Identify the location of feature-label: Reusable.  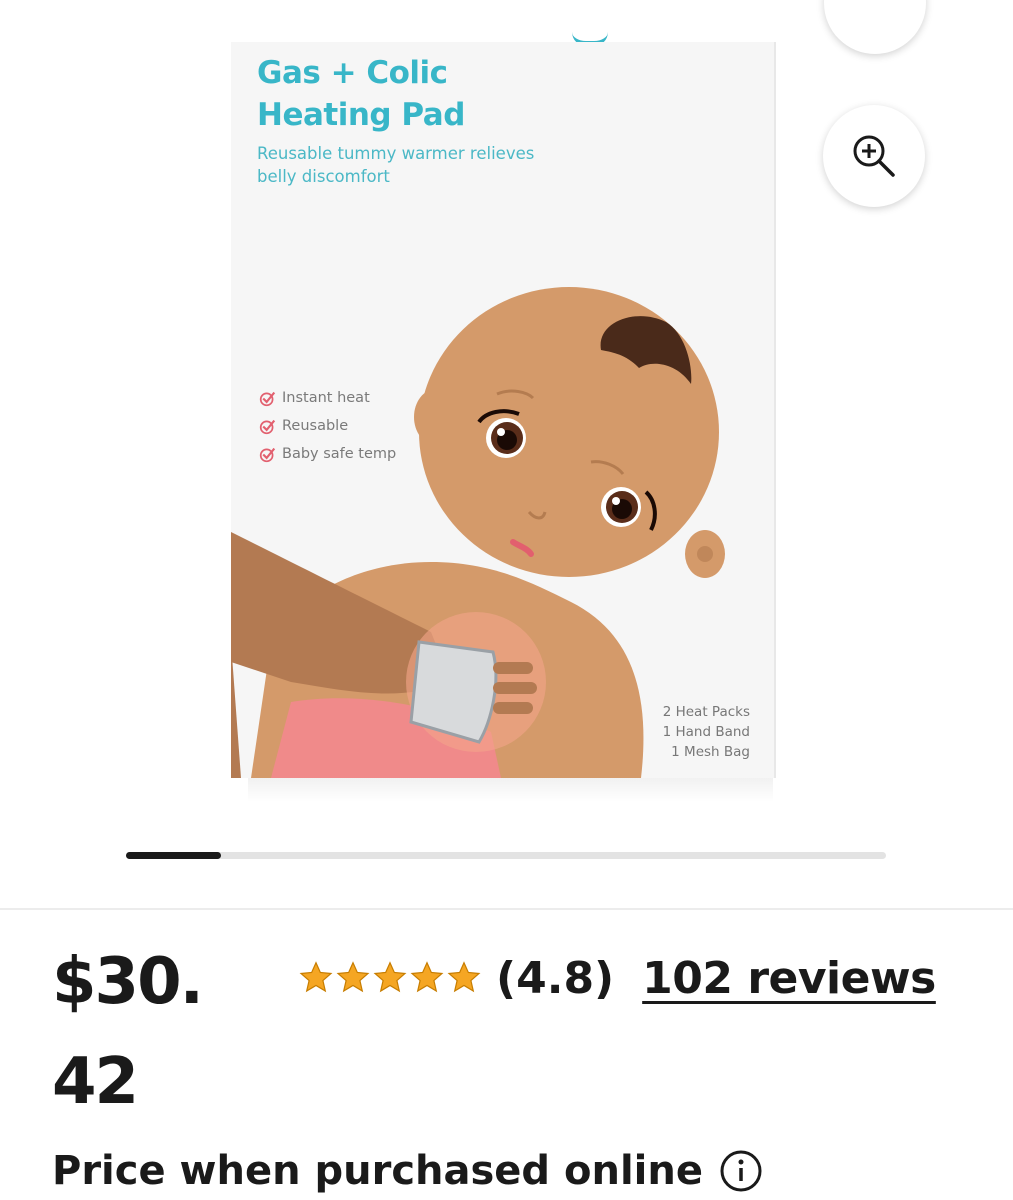
(315, 426).